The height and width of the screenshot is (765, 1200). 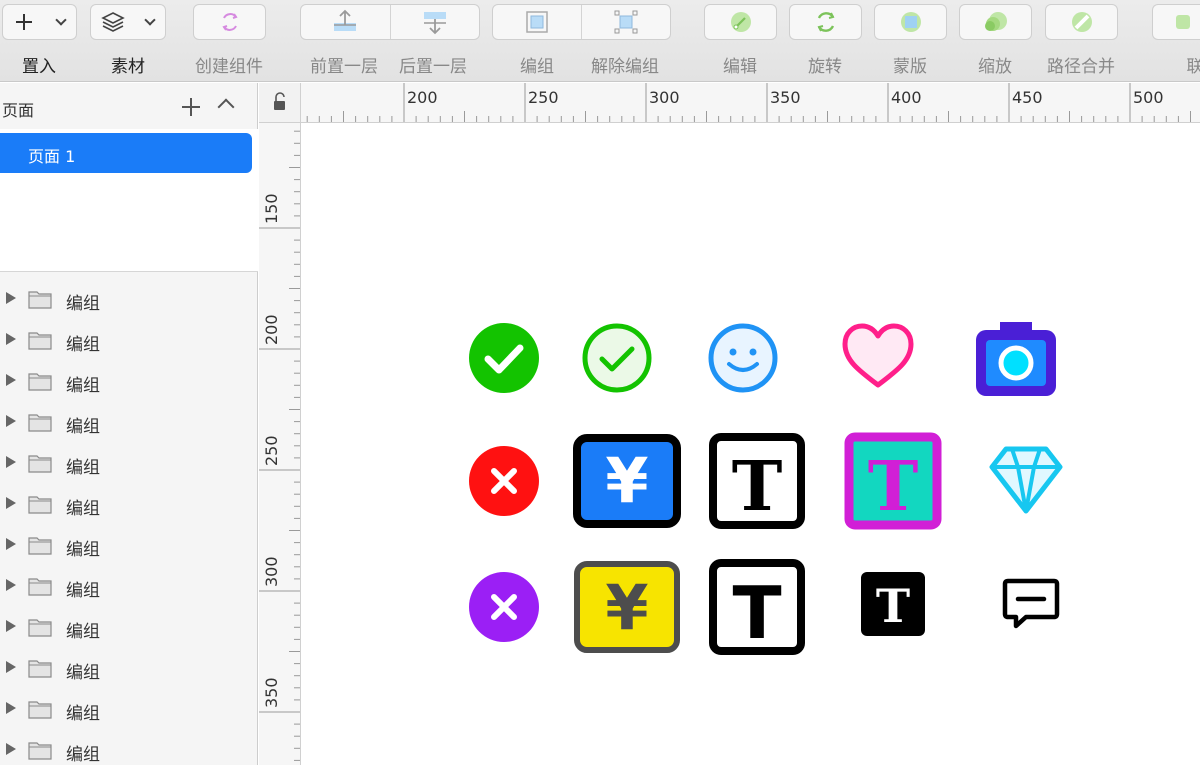 What do you see at coordinates (52, 156) in the screenshot?
I see `page-item-label: 页面 1` at bounding box center [52, 156].